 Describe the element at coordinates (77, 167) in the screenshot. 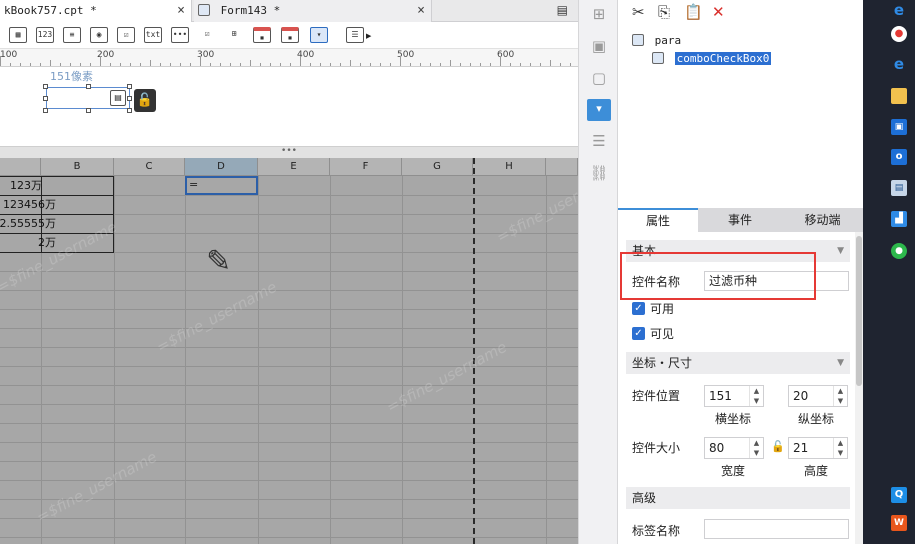

I see `column-header-b: B` at that location.